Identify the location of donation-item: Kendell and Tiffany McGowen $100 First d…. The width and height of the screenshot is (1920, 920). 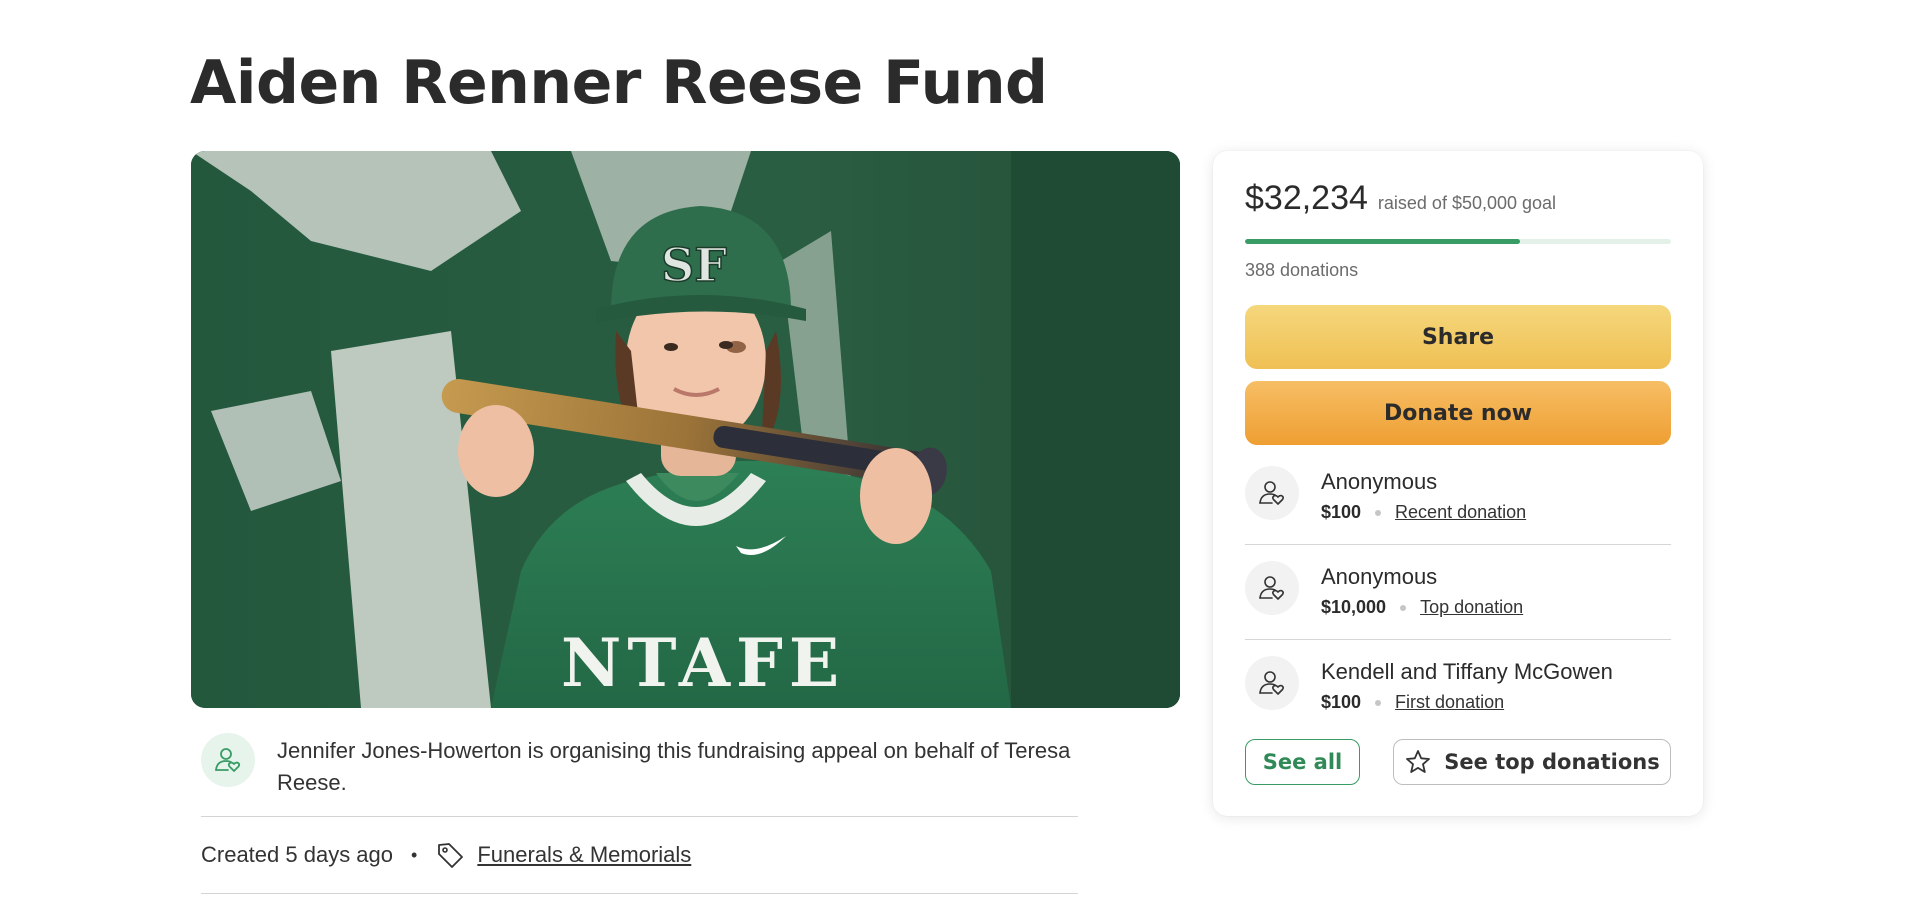
(1458, 684).